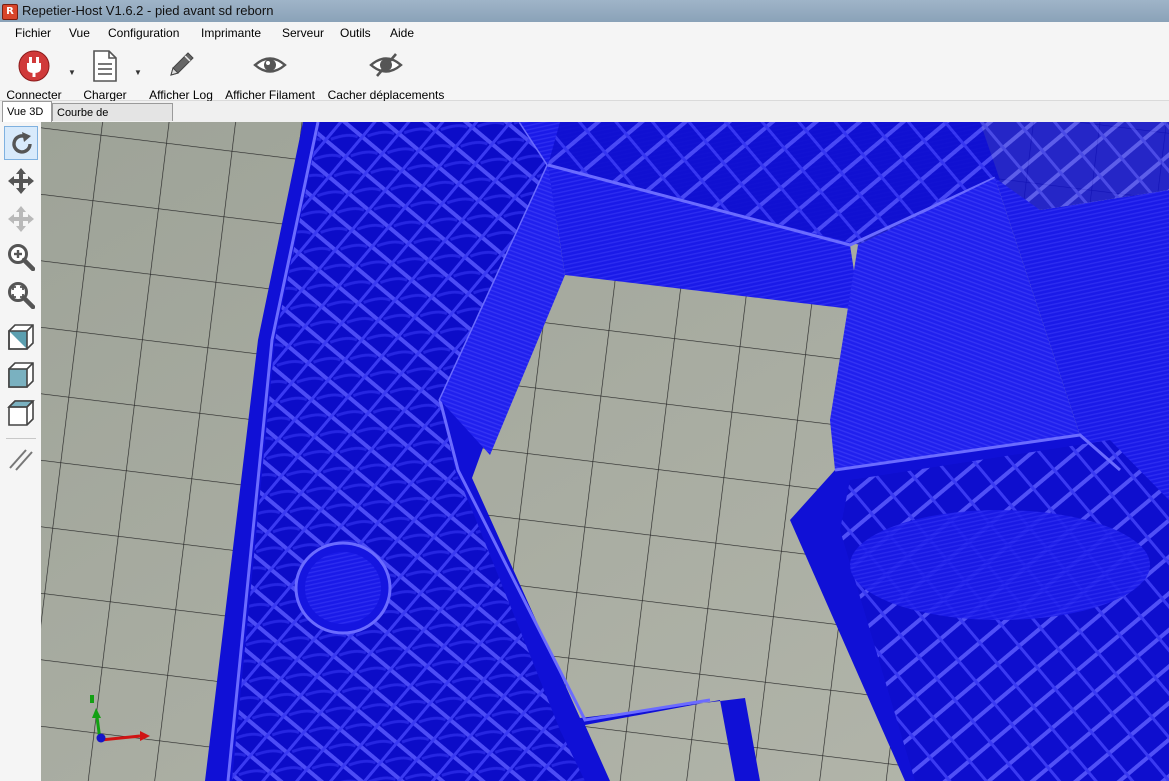 Image resolution: width=1169 pixels, height=781 pixels. What do you see at coordinates (386, 65) in the screenshot?
I see `eye-slash-icon` at bounding box center [386, 65].